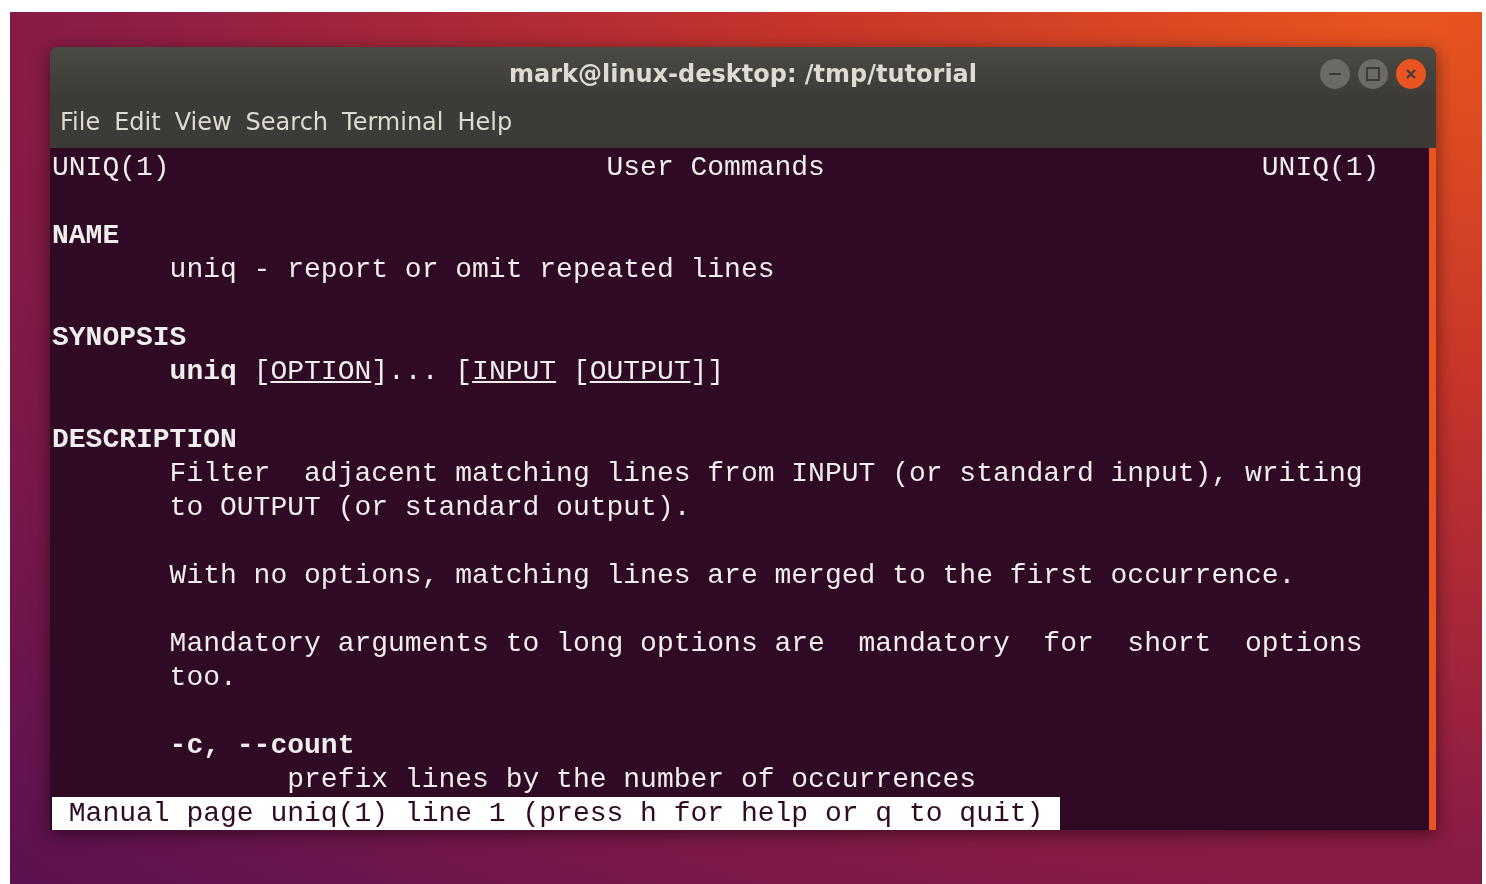 This screenshot has width=1486, height=884. What do you see at coordinates (203, 124) in the screenshot?
I see `menu-item: View` at bounding box center [203, 124].